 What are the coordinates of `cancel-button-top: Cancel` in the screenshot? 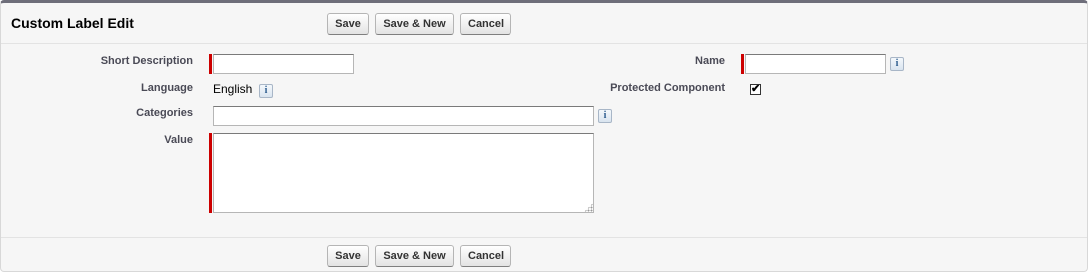 It's located at (485, 24).